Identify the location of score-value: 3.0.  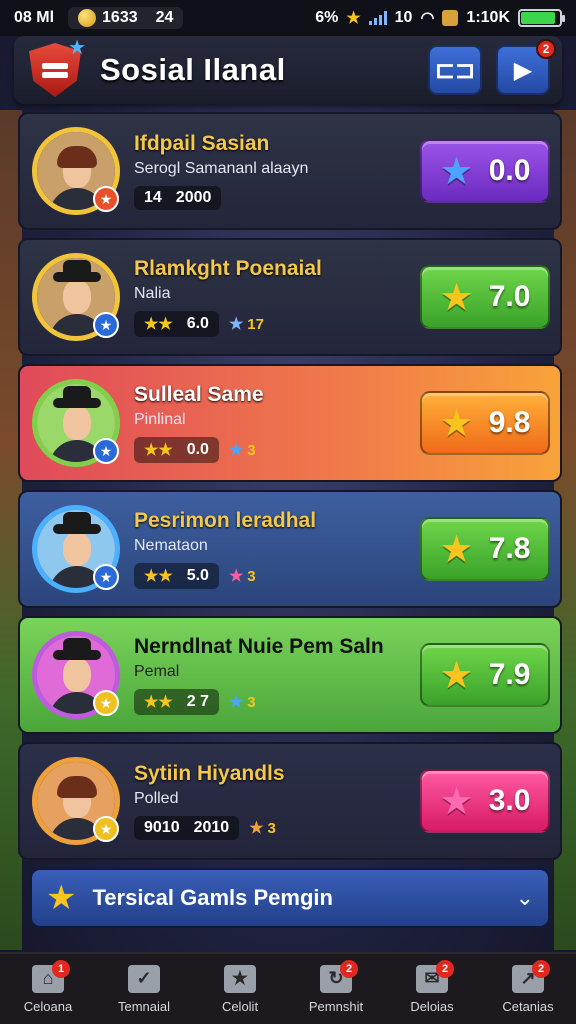
(509, 800).